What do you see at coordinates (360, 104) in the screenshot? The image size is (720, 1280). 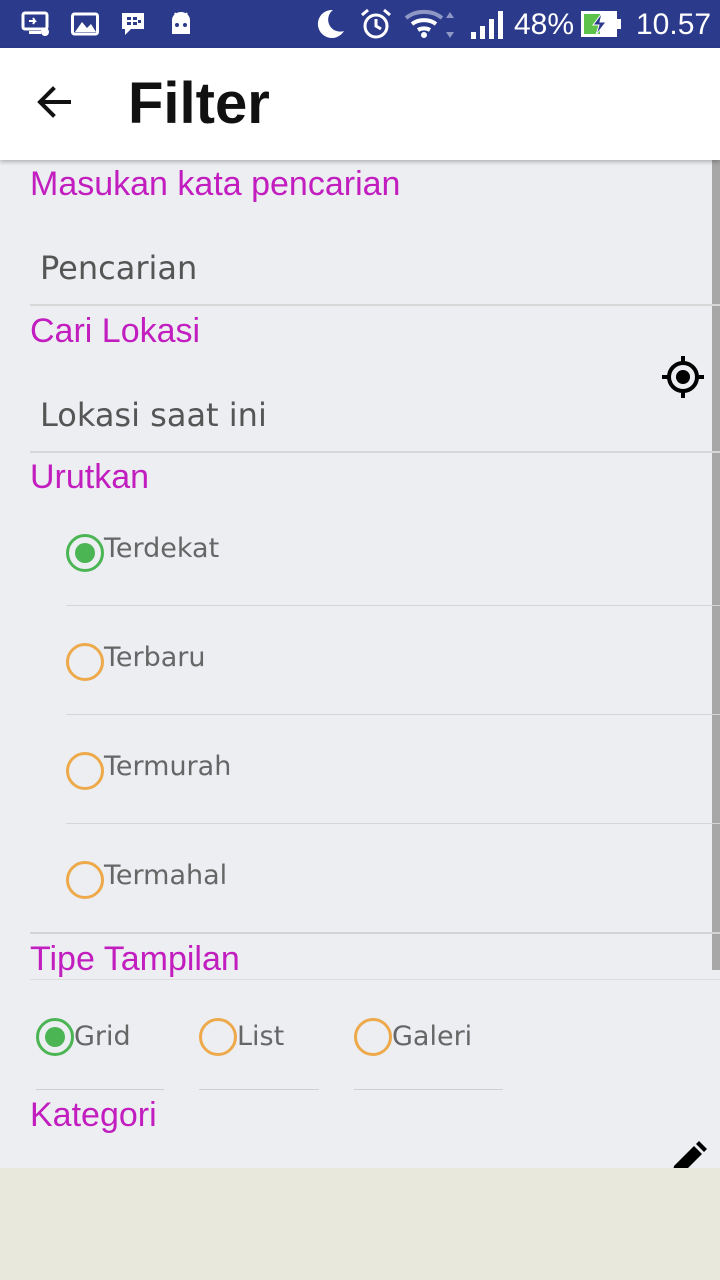 I see `app-bar: Filter` at bounding box center [360, 104].